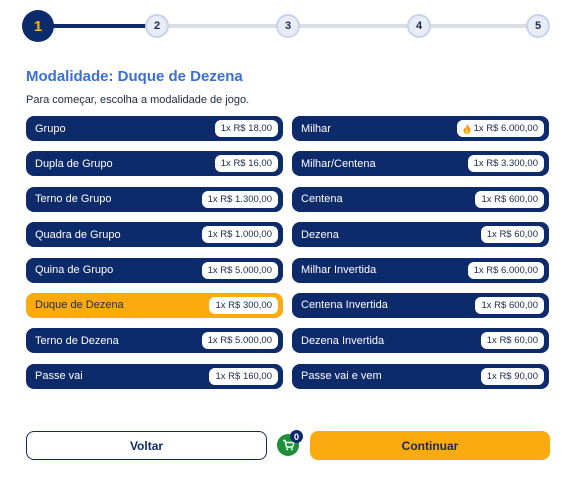 This screenshot has height=478, width=579. I want to click on option-label: Dezena Invertida, so click(343, 340).